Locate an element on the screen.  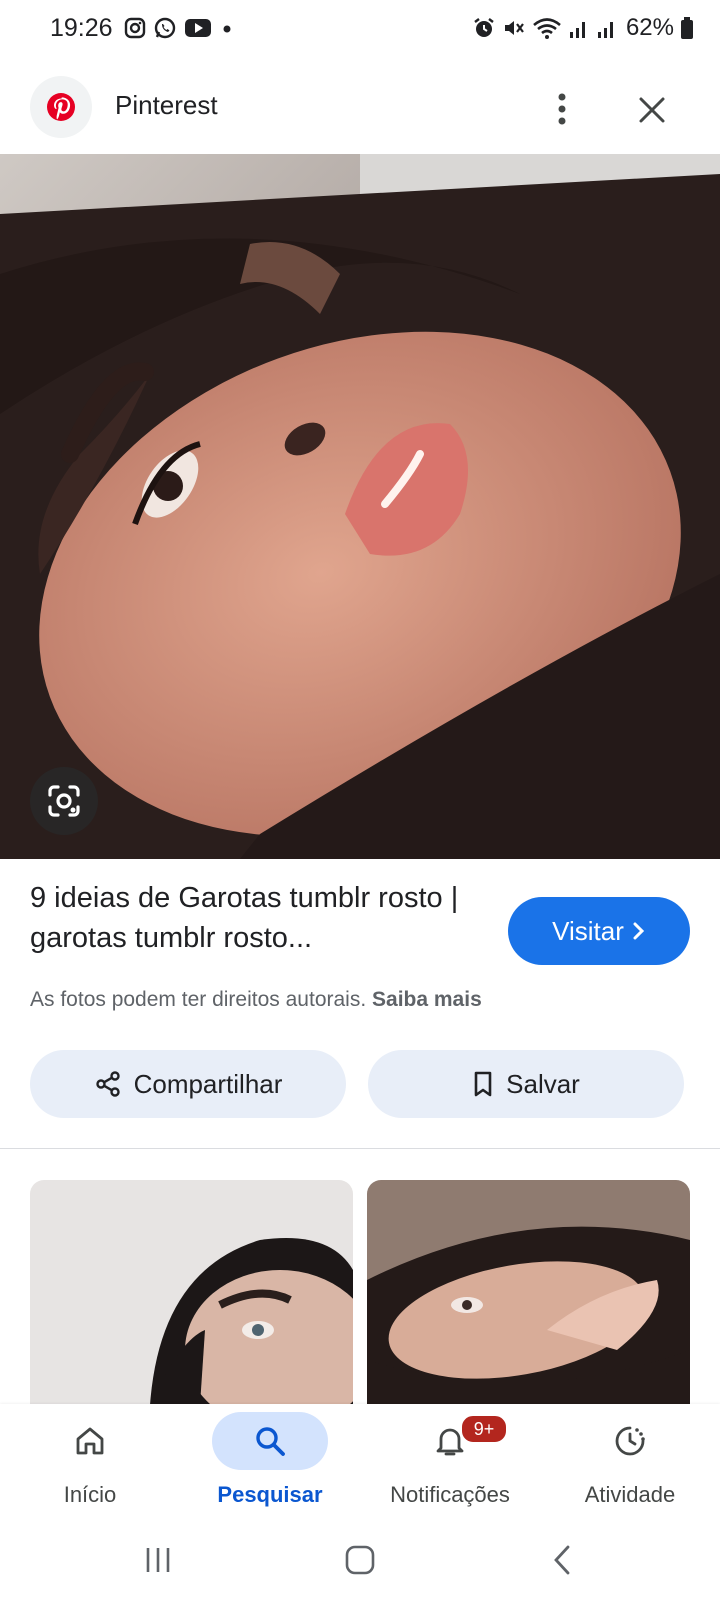
copyright-text: As fotos podem ter direitos autorais. is located at coordinates (198, 999).